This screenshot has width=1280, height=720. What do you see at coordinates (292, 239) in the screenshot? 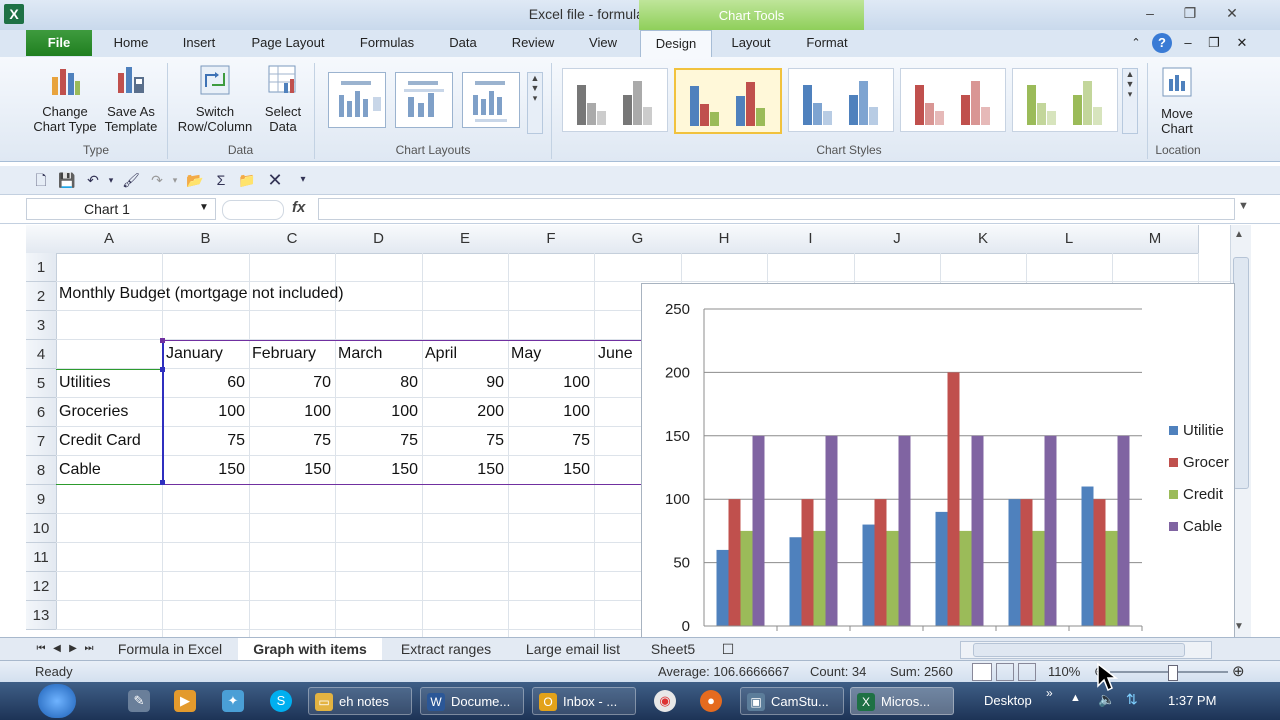
I see `column-header-c: C` at bounding box center [292, 239].